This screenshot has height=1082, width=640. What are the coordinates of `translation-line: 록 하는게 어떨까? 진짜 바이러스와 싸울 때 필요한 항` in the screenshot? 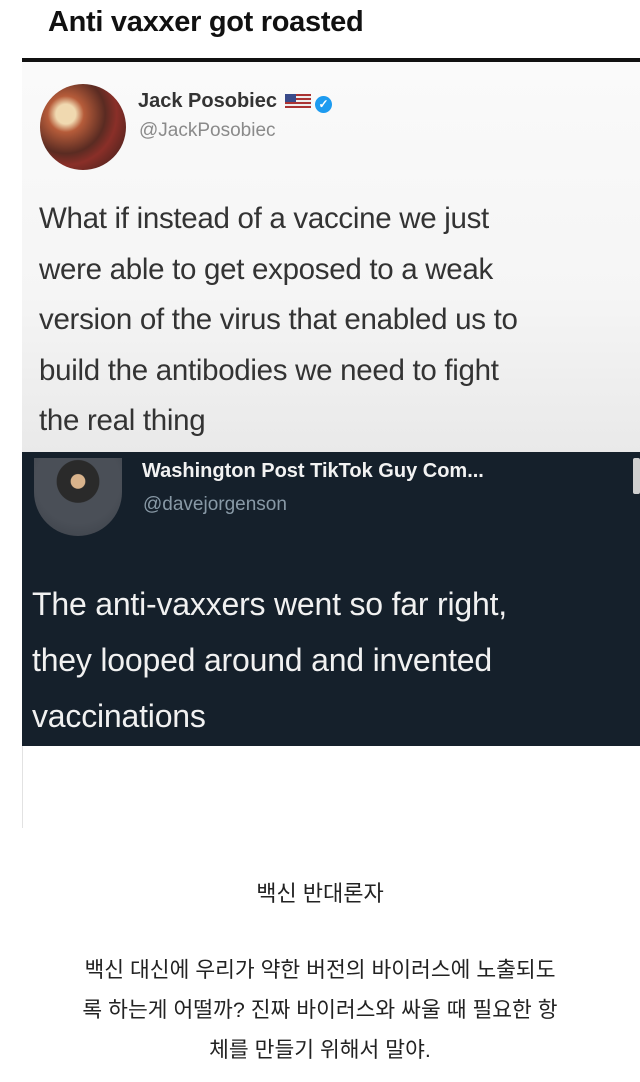 It's located at (320, 1010).